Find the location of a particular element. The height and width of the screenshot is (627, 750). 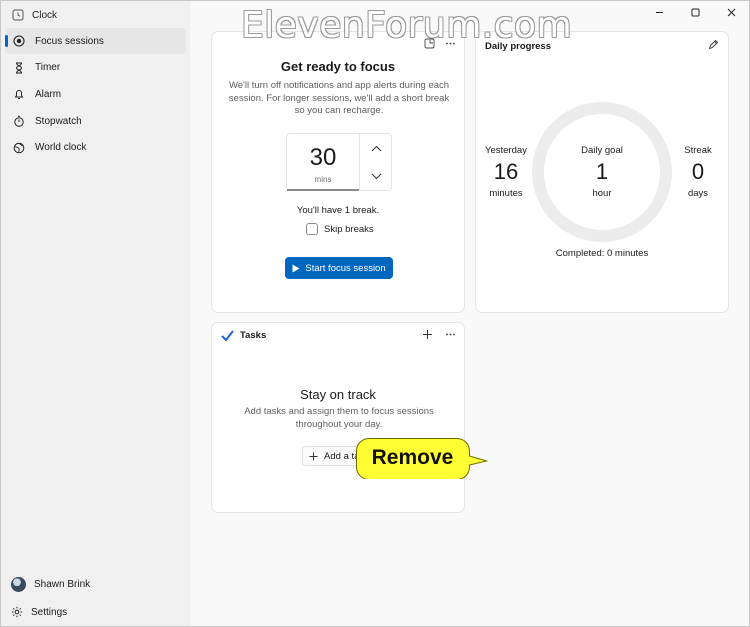

app-title-bar: Clock is located at coordinates (34, 15).